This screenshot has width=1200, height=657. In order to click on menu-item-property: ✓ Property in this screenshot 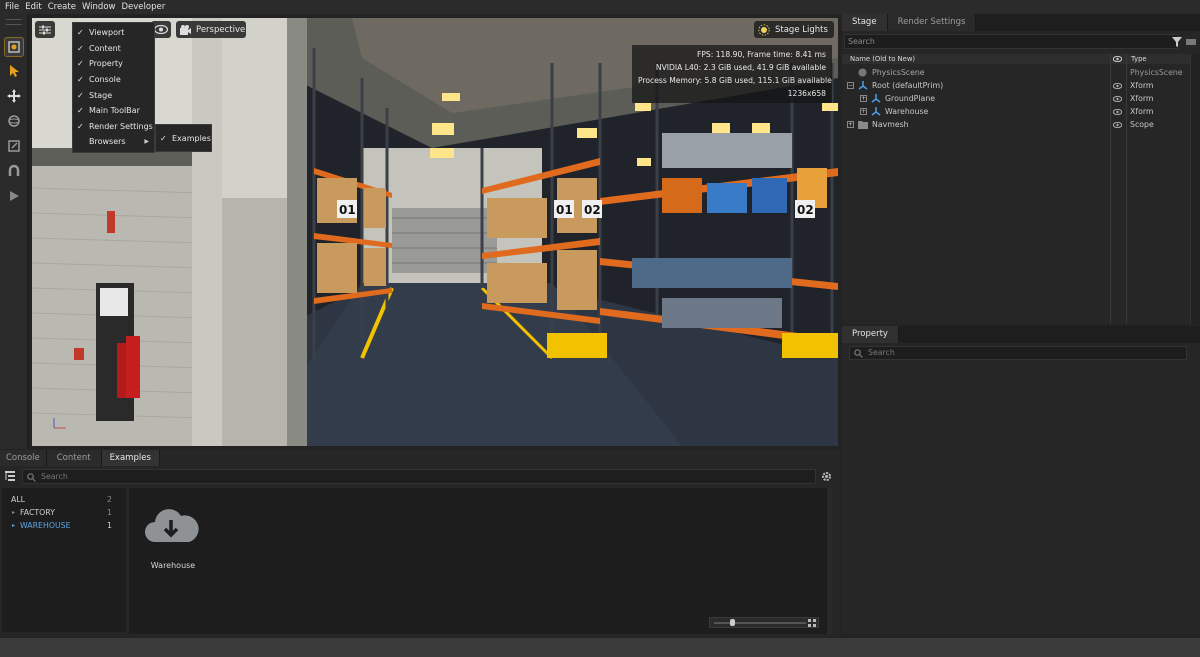, I will do `click(113, 64)`.